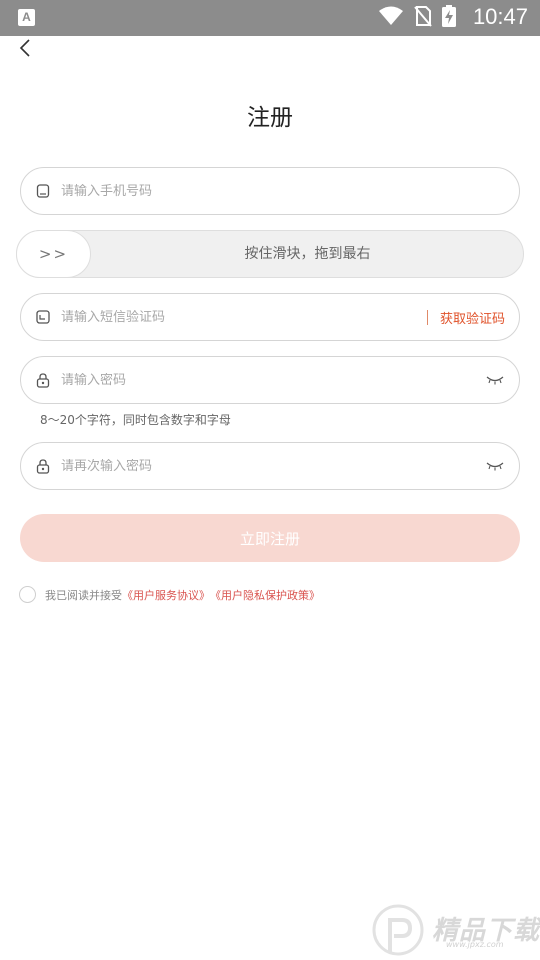  I want to click on app-notification-icon: A, so click(26, 17).